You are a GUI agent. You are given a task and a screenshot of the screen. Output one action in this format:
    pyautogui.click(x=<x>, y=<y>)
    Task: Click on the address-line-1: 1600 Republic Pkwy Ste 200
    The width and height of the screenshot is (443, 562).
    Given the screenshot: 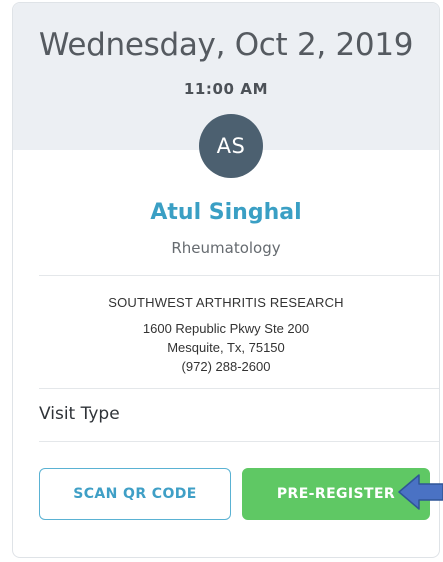 What is the action you would take?
    pyautogui.click(x=226, y=328)
    